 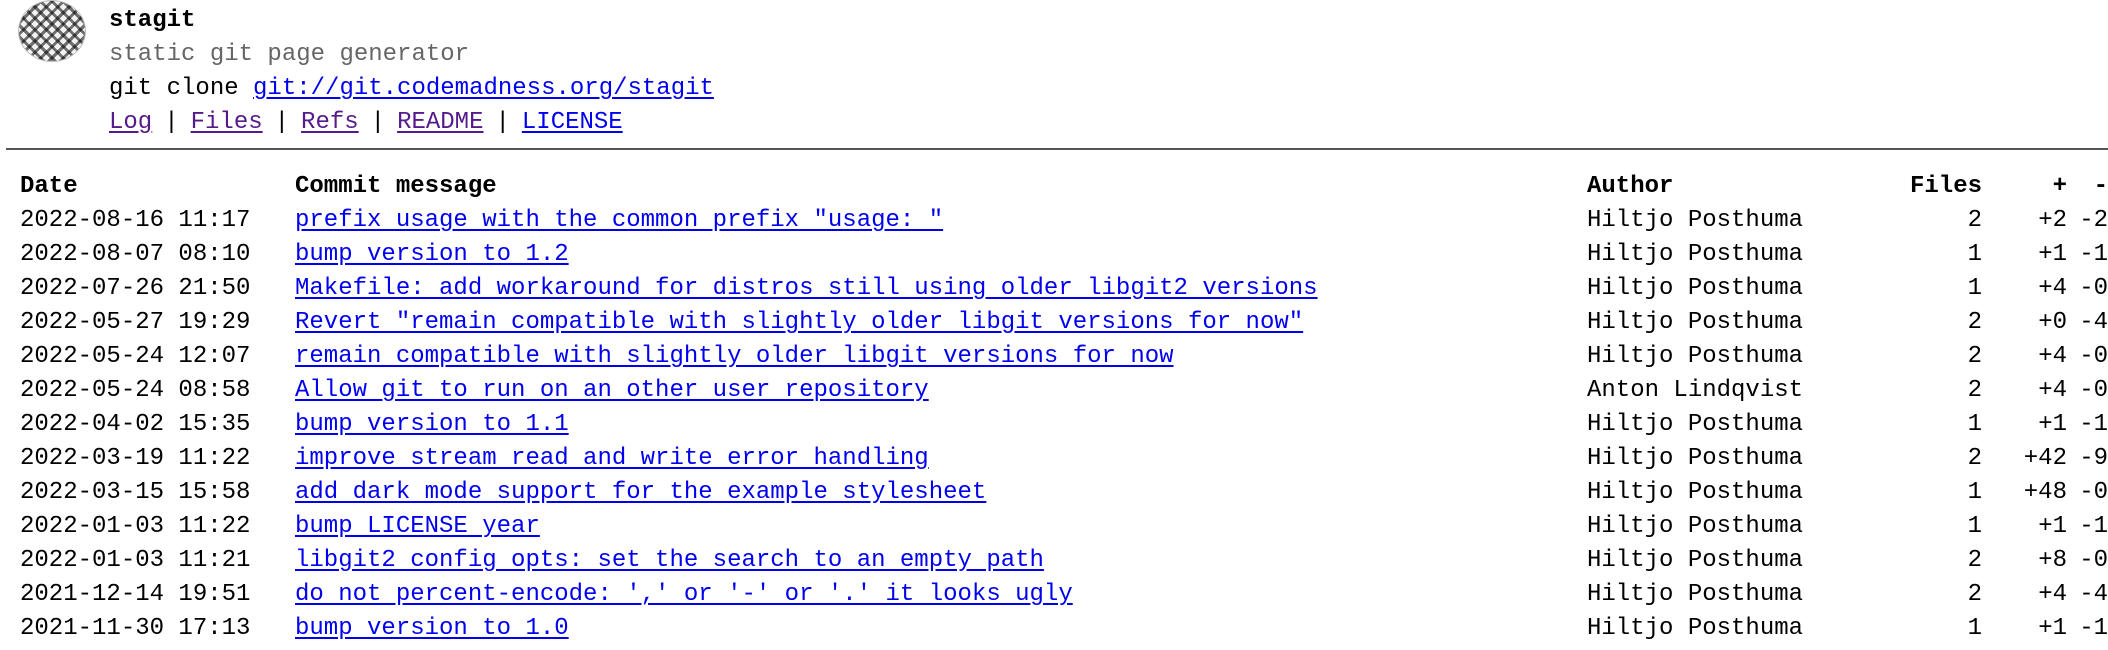 I want to click on header-deletions: -, so click(x=2100, y=186).